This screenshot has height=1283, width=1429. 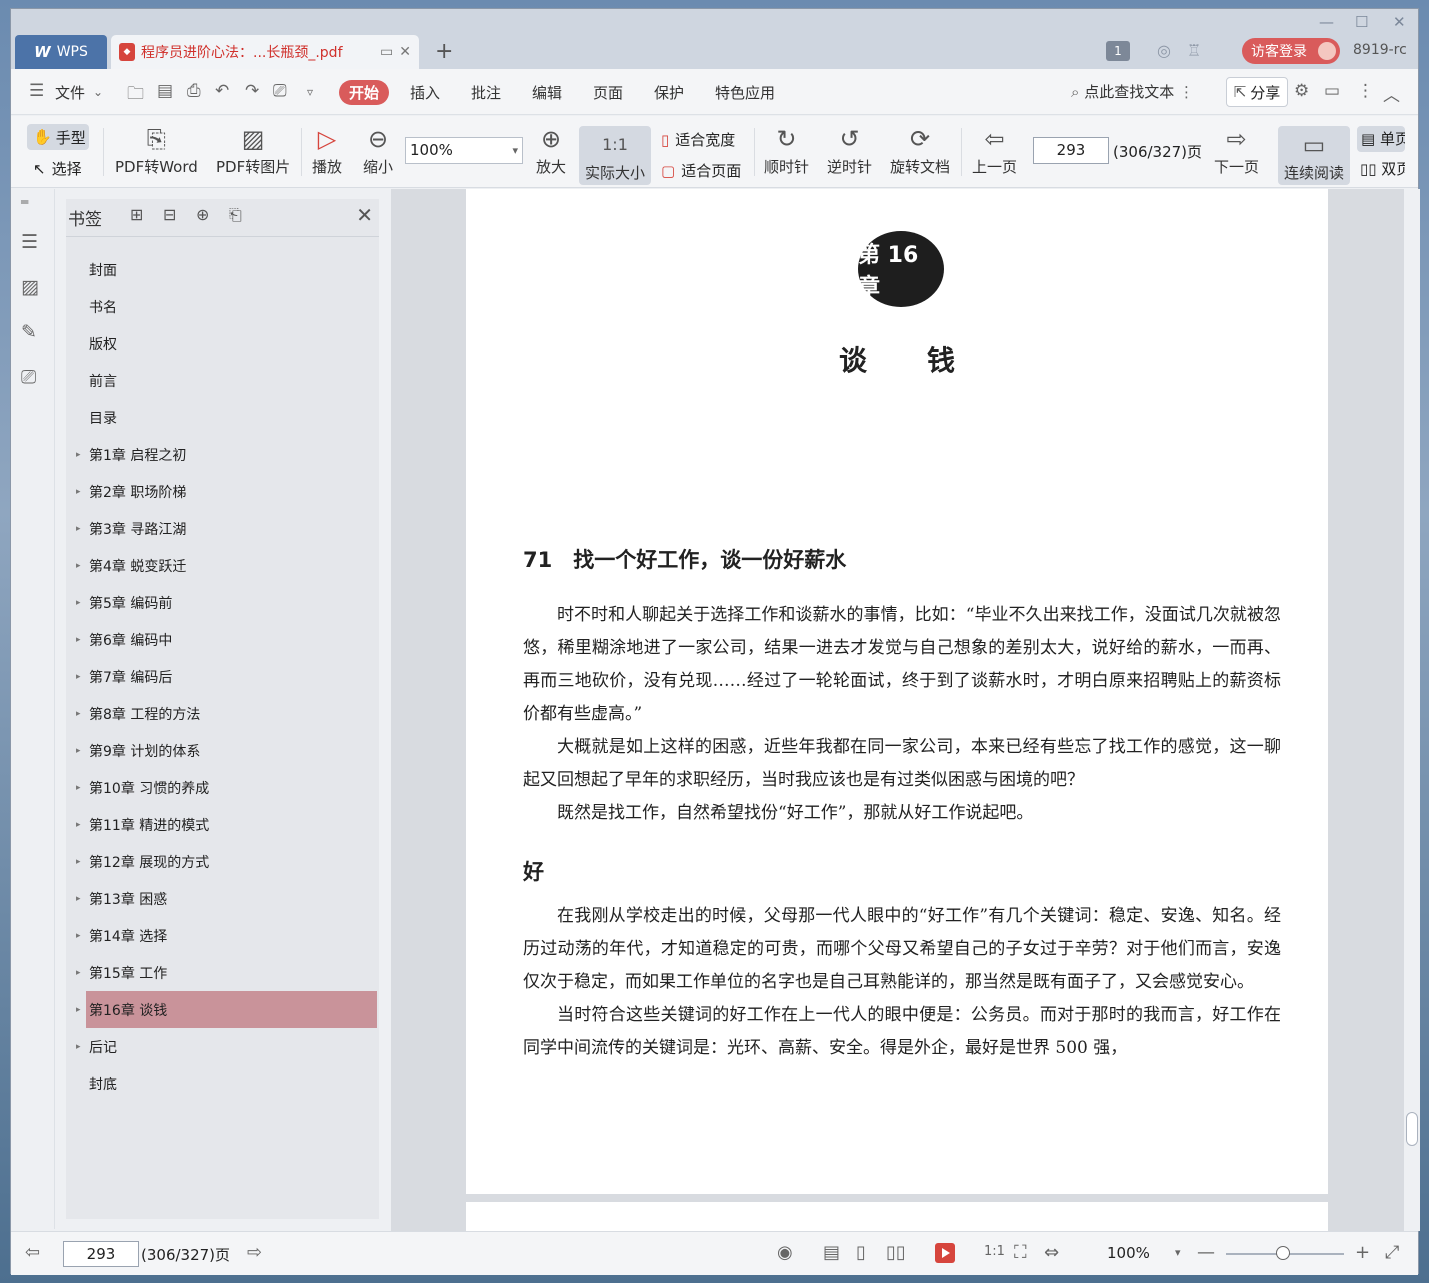 What do you see at coordinates (222, 898) in the screenshot?
I see `bookmark-item: ▸ 第13章 困惑` at bounding box center [222, 898].